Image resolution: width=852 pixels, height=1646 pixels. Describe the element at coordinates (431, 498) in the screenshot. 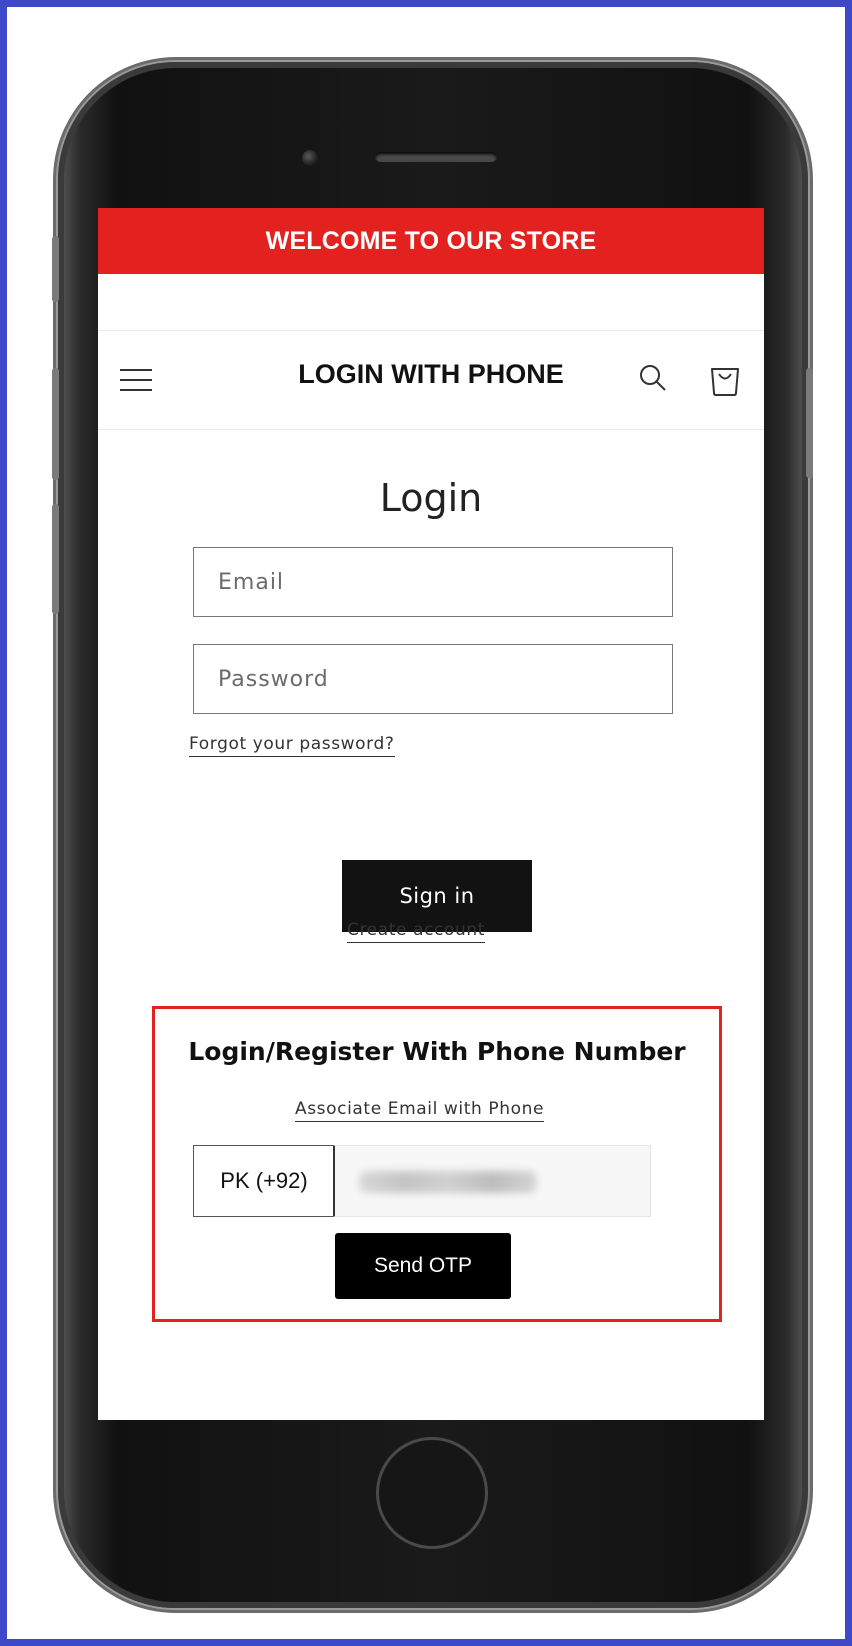

I see `page-title: Login` at that location.